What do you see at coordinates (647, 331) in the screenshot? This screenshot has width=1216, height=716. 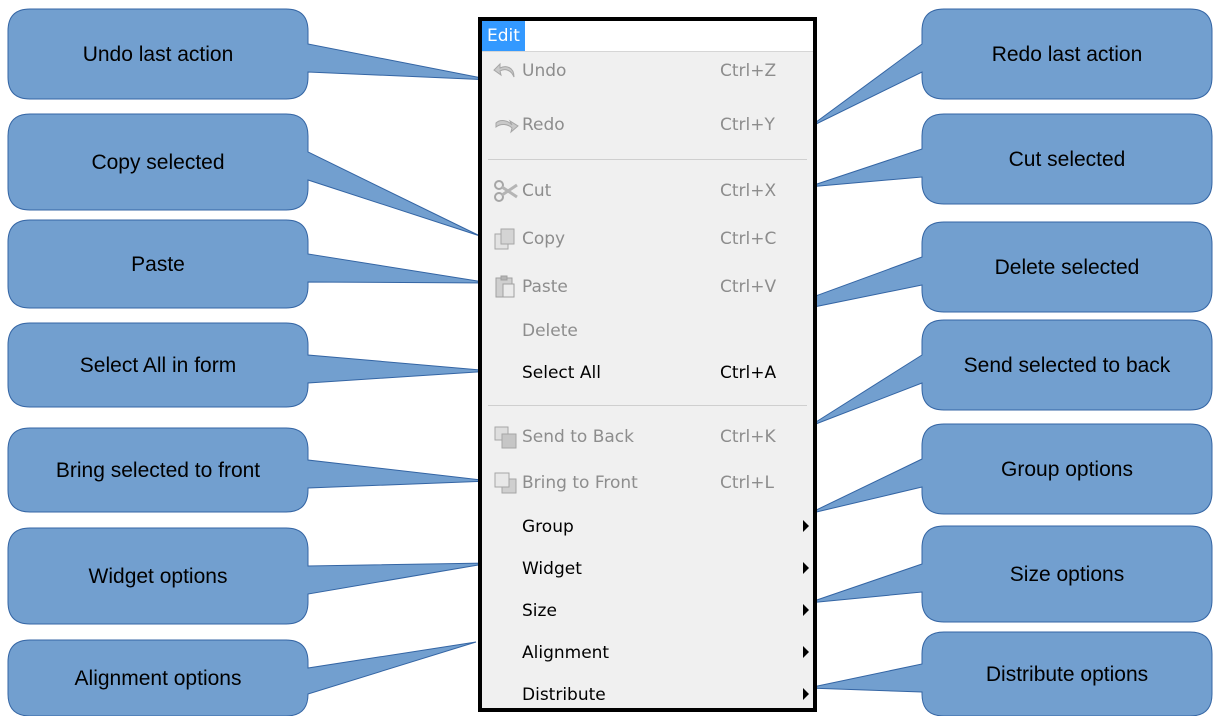 I see `menu-item-delete: Delete` at bounding box center [647, 331].